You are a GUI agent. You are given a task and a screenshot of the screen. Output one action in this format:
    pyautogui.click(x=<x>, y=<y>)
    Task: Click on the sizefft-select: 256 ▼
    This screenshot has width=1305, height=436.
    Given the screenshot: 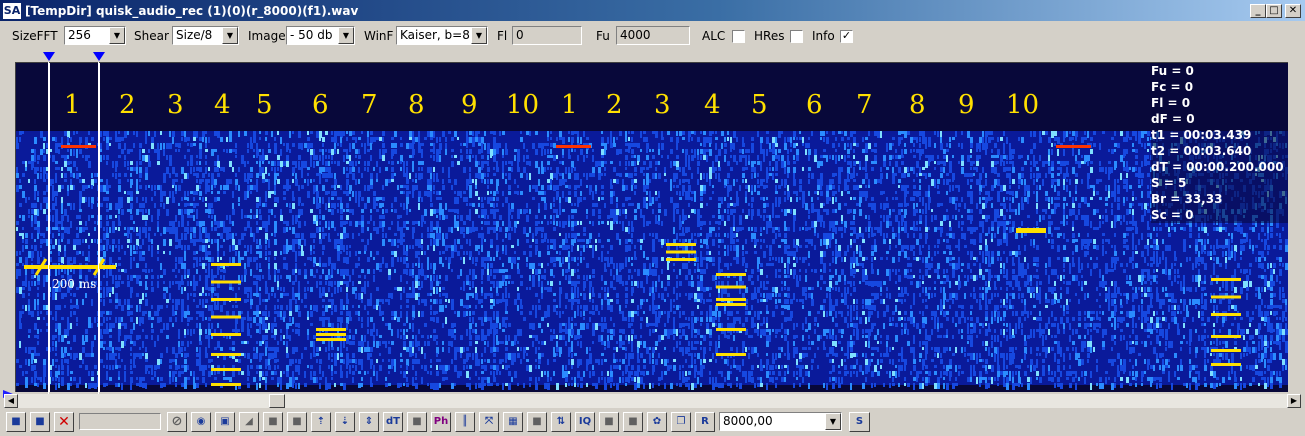 What is the action you would take?
    pyautogui.click(x=95, y=35)
    